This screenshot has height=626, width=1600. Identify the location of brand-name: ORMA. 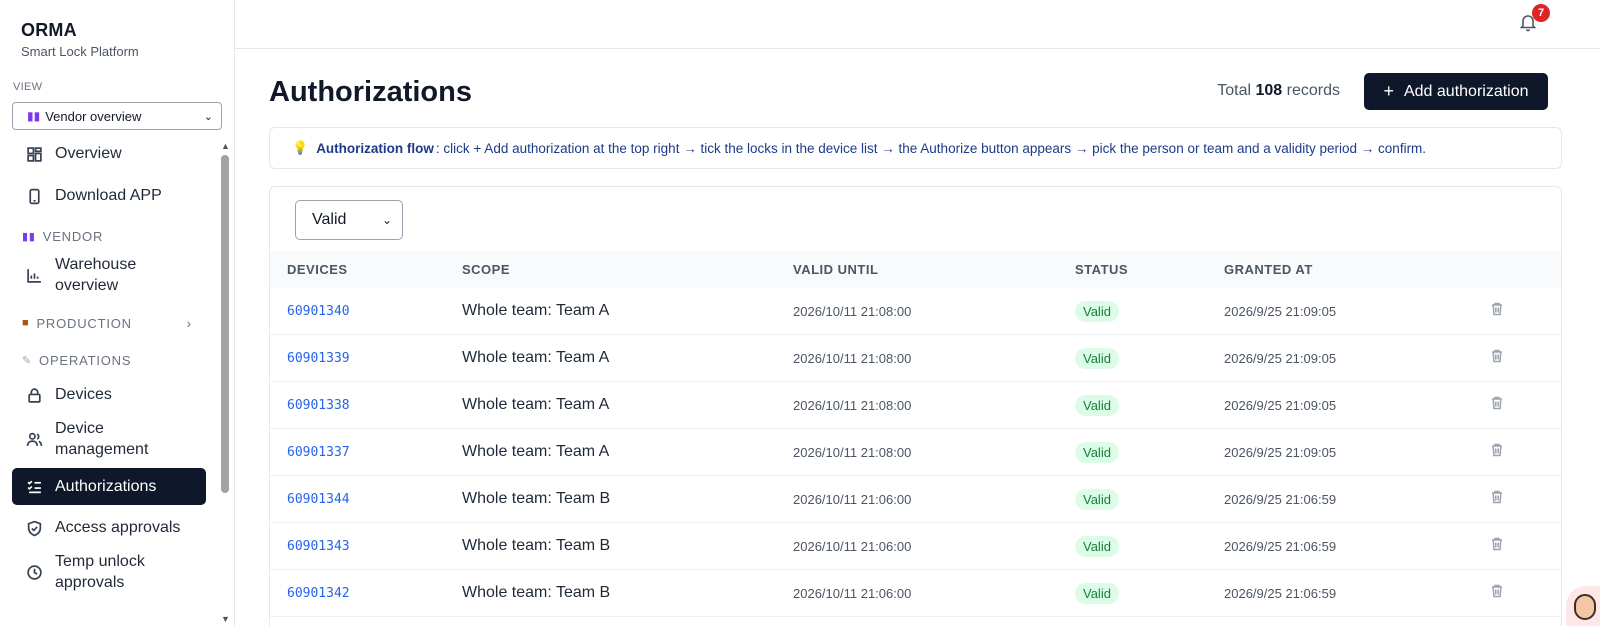
(49, 30).